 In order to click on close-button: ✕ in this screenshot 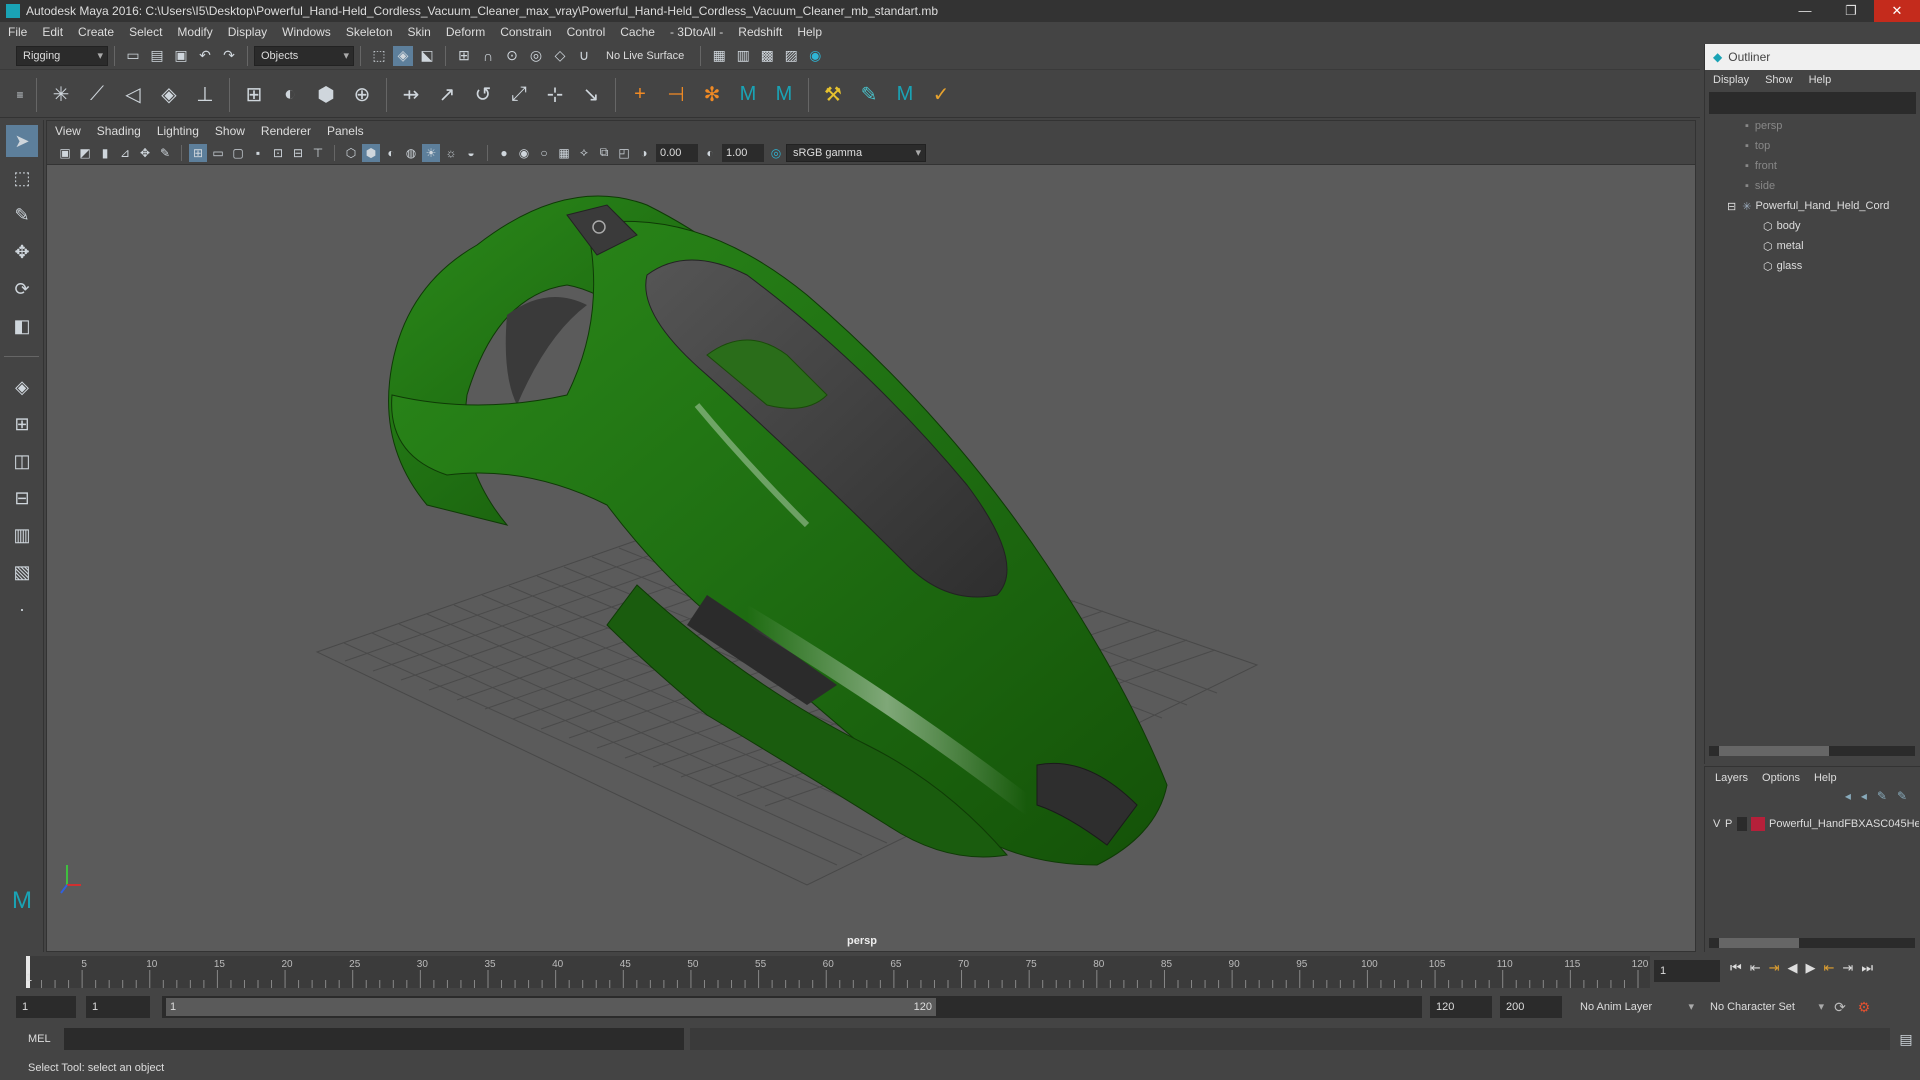, I will do `click(1897, 11)`.